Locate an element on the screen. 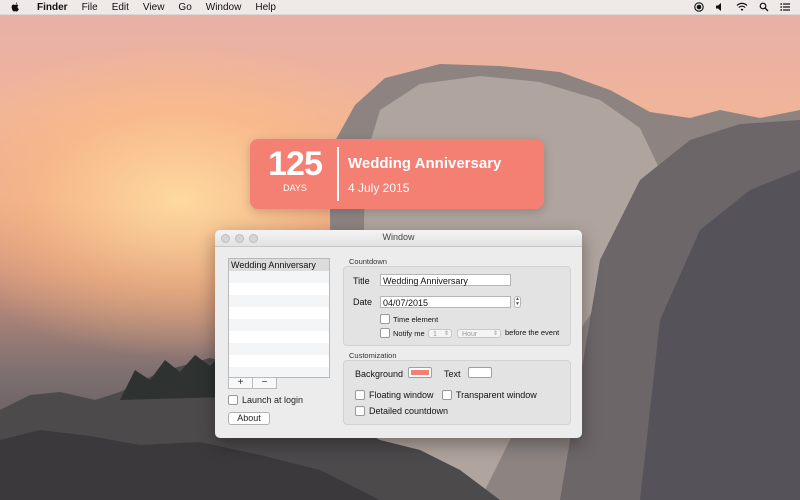  menu-app-name: Finder is located at coordinates (52, 7).